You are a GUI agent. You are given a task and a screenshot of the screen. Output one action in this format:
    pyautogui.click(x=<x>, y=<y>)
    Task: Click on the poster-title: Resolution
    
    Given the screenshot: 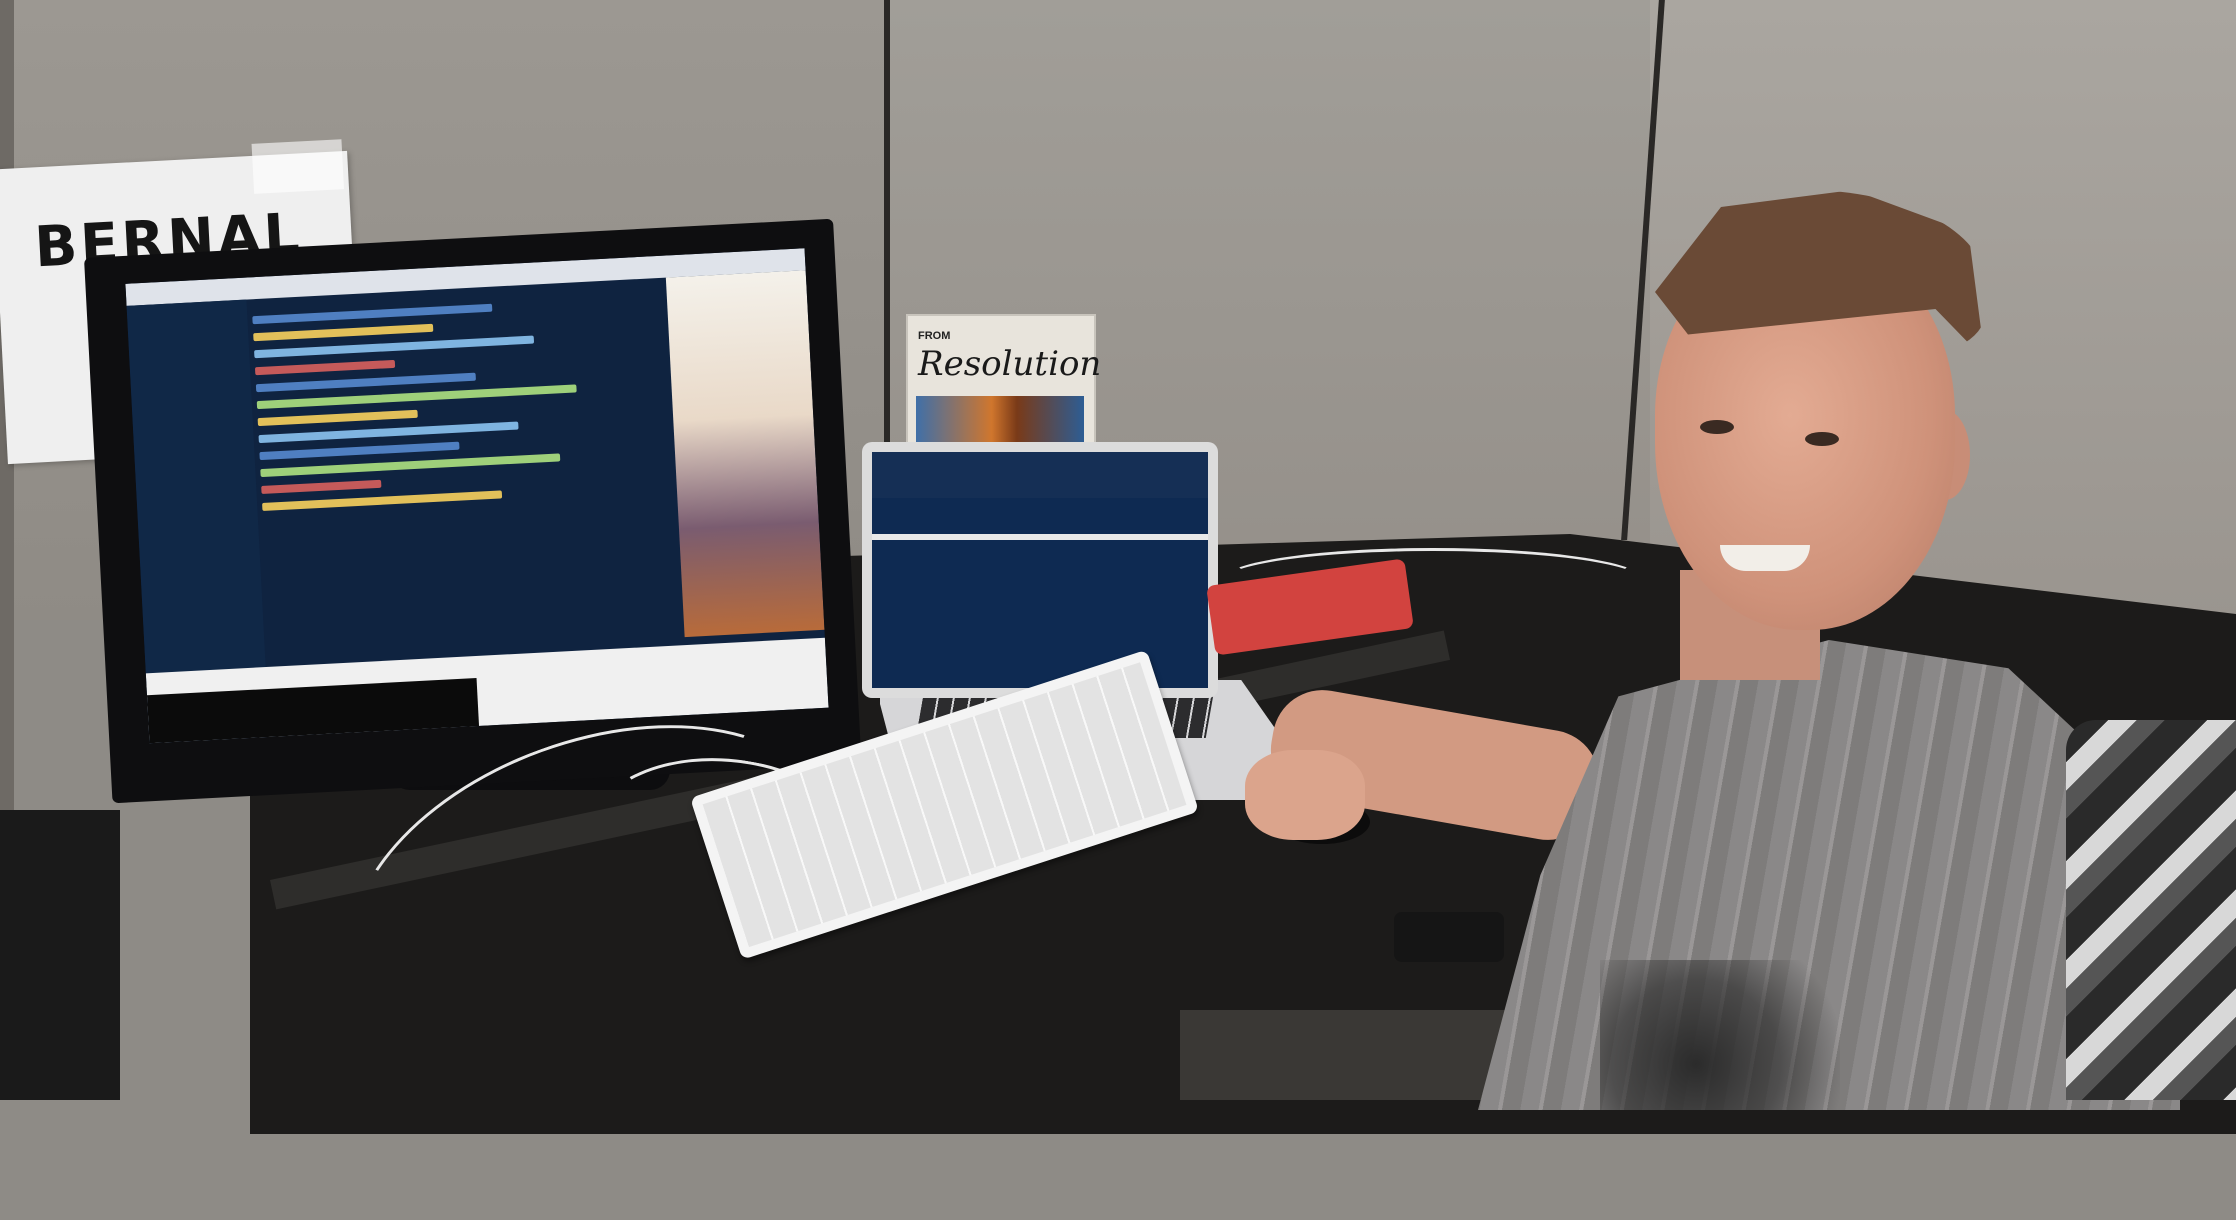 What is the action you would take?
    pyautogui.click(x=1010, y=364)
    